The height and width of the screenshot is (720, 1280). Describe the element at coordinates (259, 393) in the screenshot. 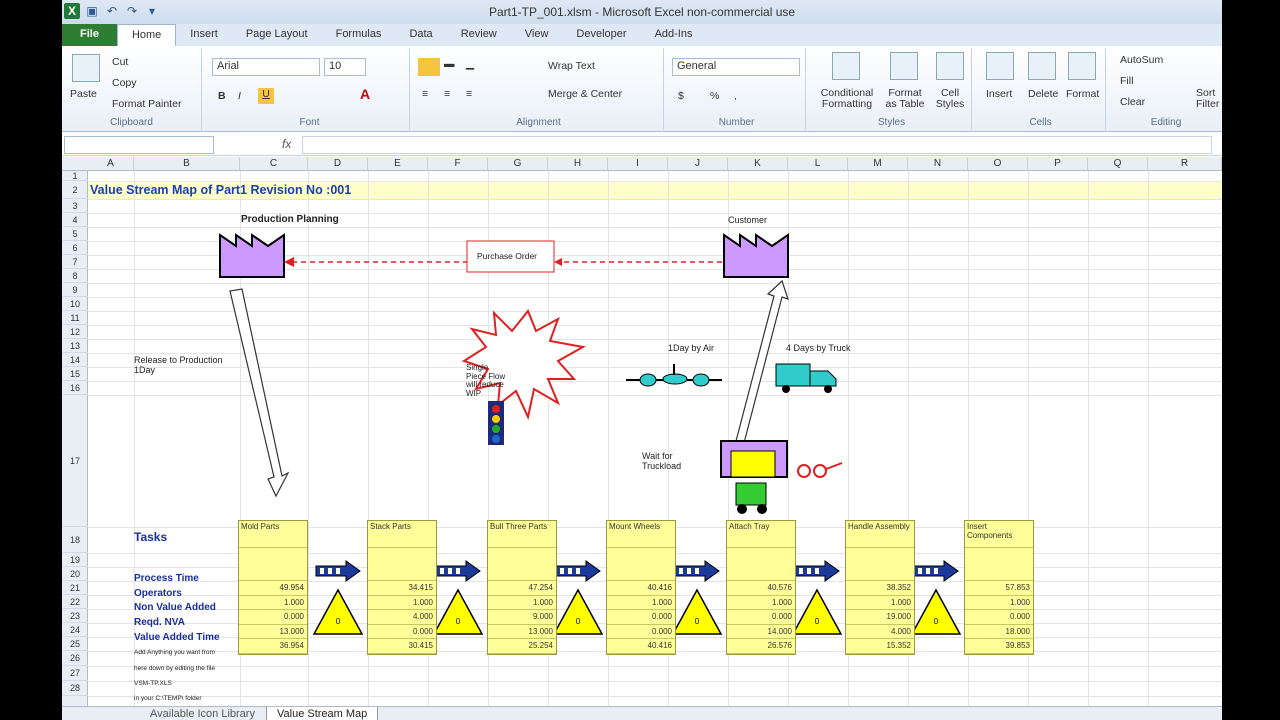

I see `release-push-arrow` at that location.